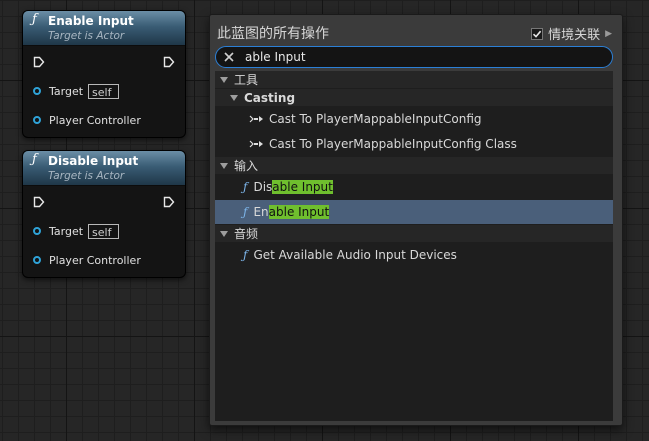  I want to click on node-header: ƒ Disable Input Target is Actor, so click(104, 168).